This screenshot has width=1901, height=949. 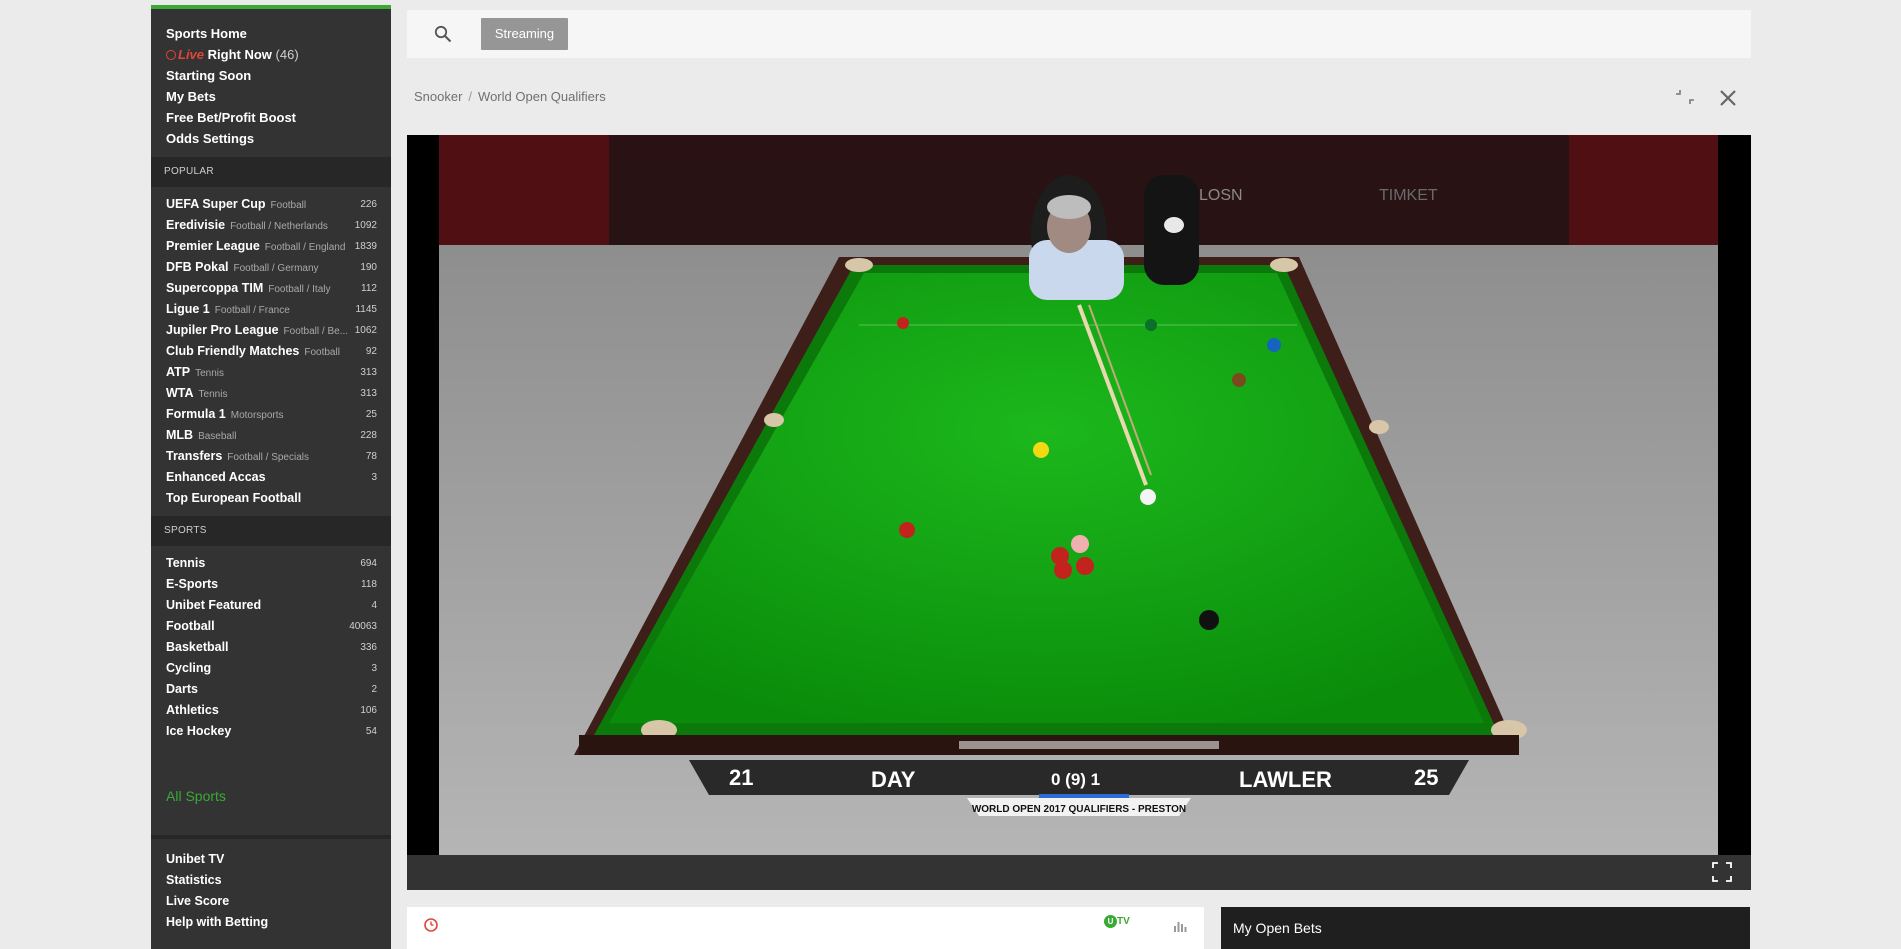 I want to click on sidebar-item-count: 226, so click(x=368, y=204).